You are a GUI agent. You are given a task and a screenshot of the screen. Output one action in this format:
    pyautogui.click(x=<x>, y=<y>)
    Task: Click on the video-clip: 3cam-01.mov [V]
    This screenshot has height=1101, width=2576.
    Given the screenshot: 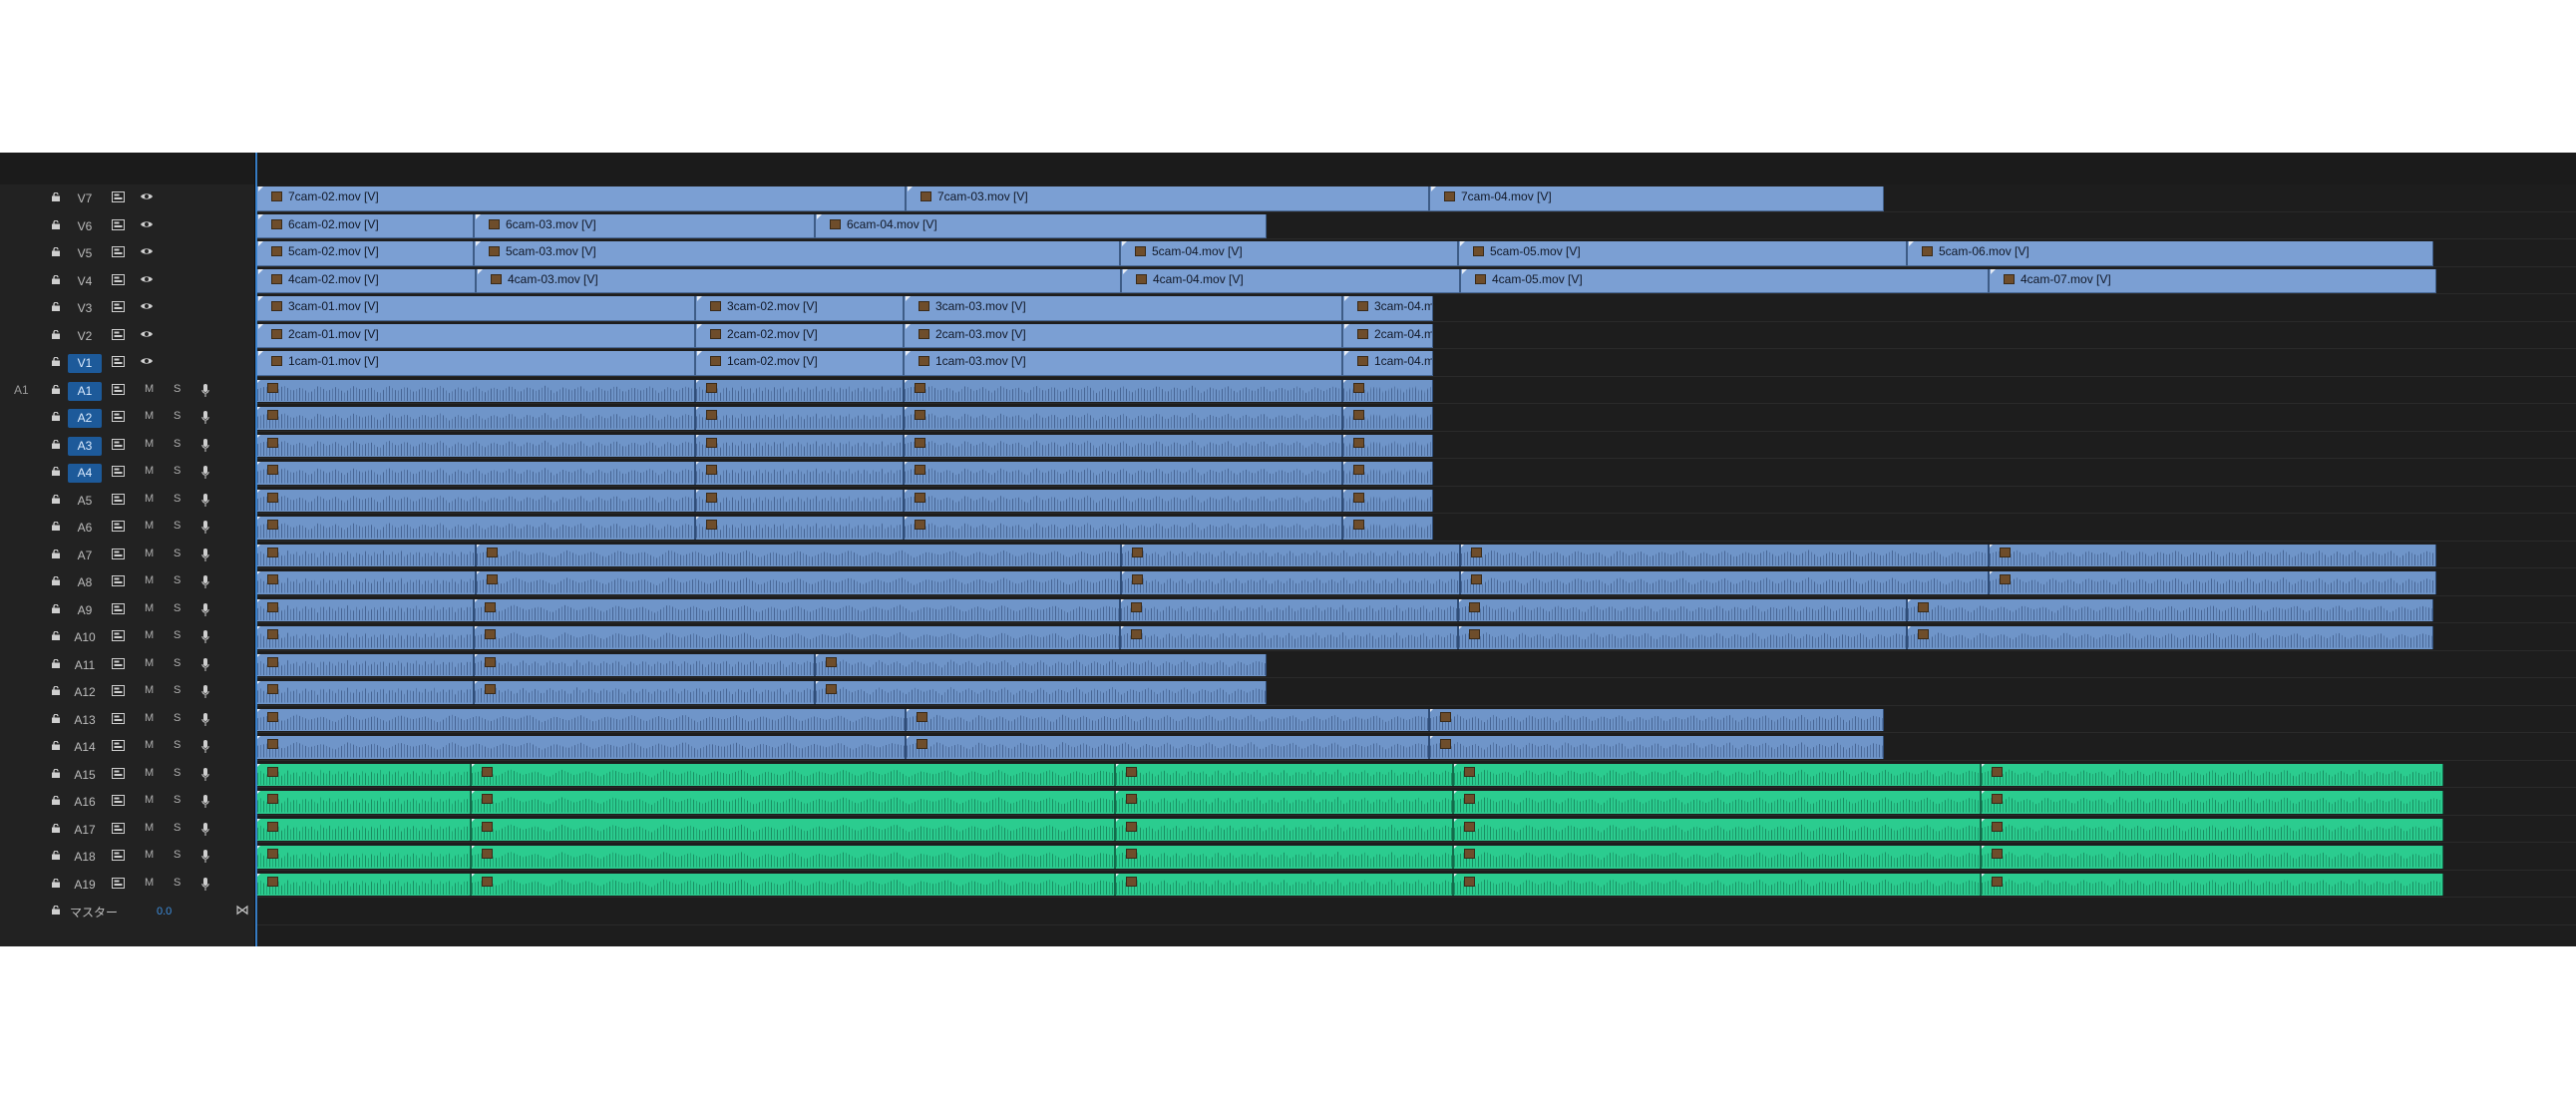 What is the action you would take?
    pyautogui.click(x=476, y=308)
    